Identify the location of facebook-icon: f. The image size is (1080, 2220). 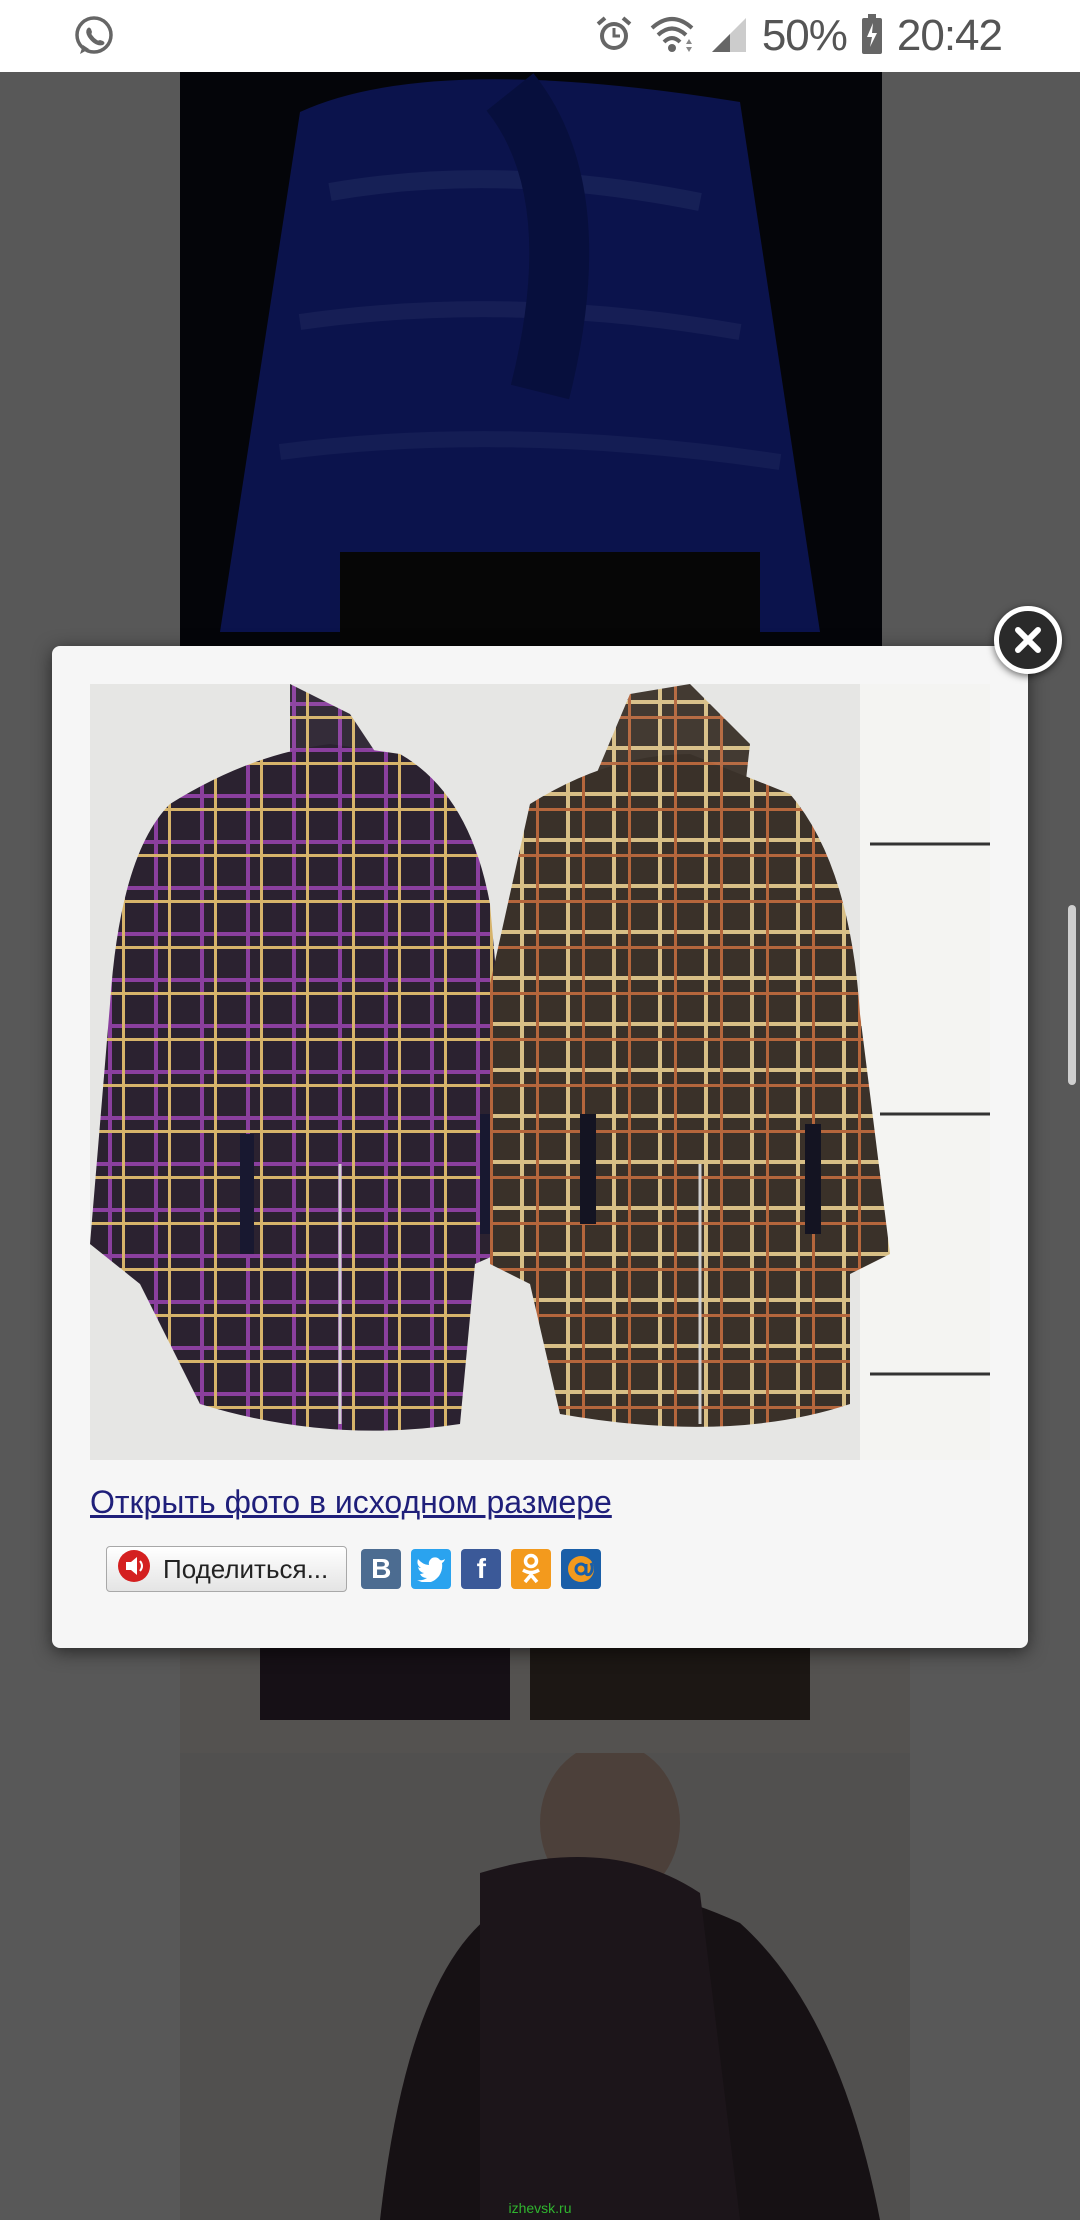
(481, 1569).